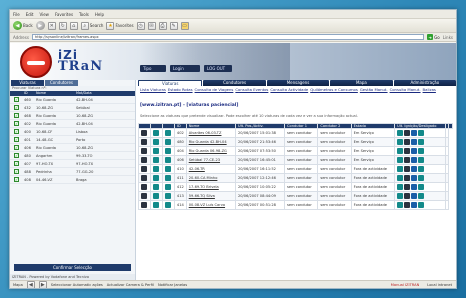 This screenshot has height=298, width=466. I want to click on confirm-selection-button: Confirmar Selecção, so click(72, 267).